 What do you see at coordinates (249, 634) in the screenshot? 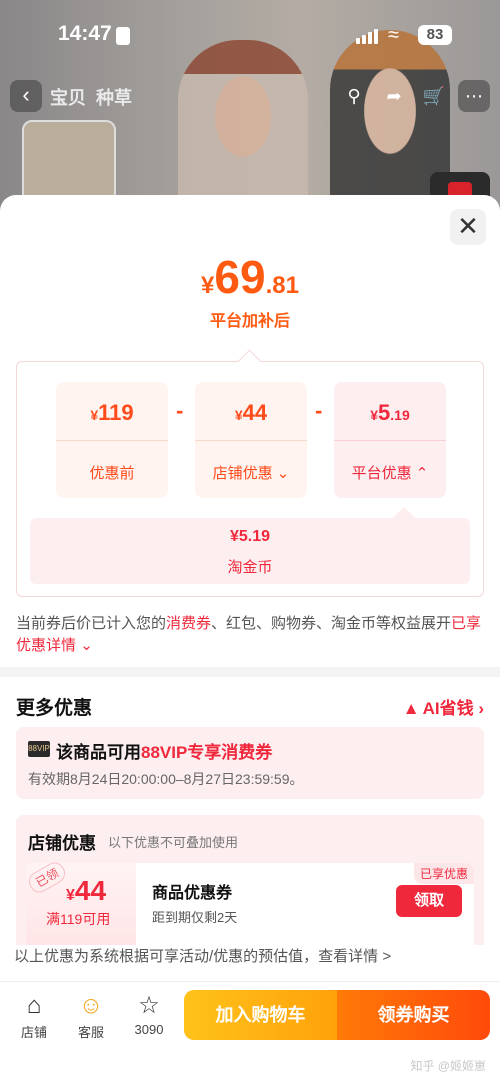
I see `discount-note: 当前券后价已计入您的消费券、红包、购物券、淘金币等权益展开已享优惠详情 ⌄` at bounding box center [249, 634].